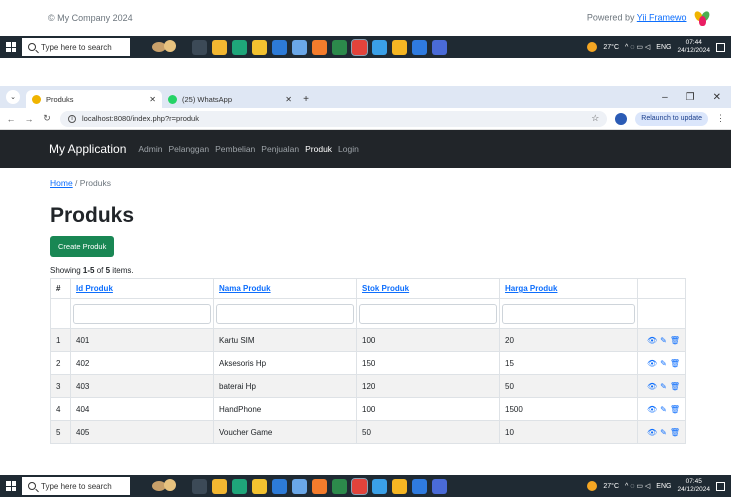 The height and width of the screenshot is (497, 731). I want to click on restore-icon: ❐, so click(690, 97).